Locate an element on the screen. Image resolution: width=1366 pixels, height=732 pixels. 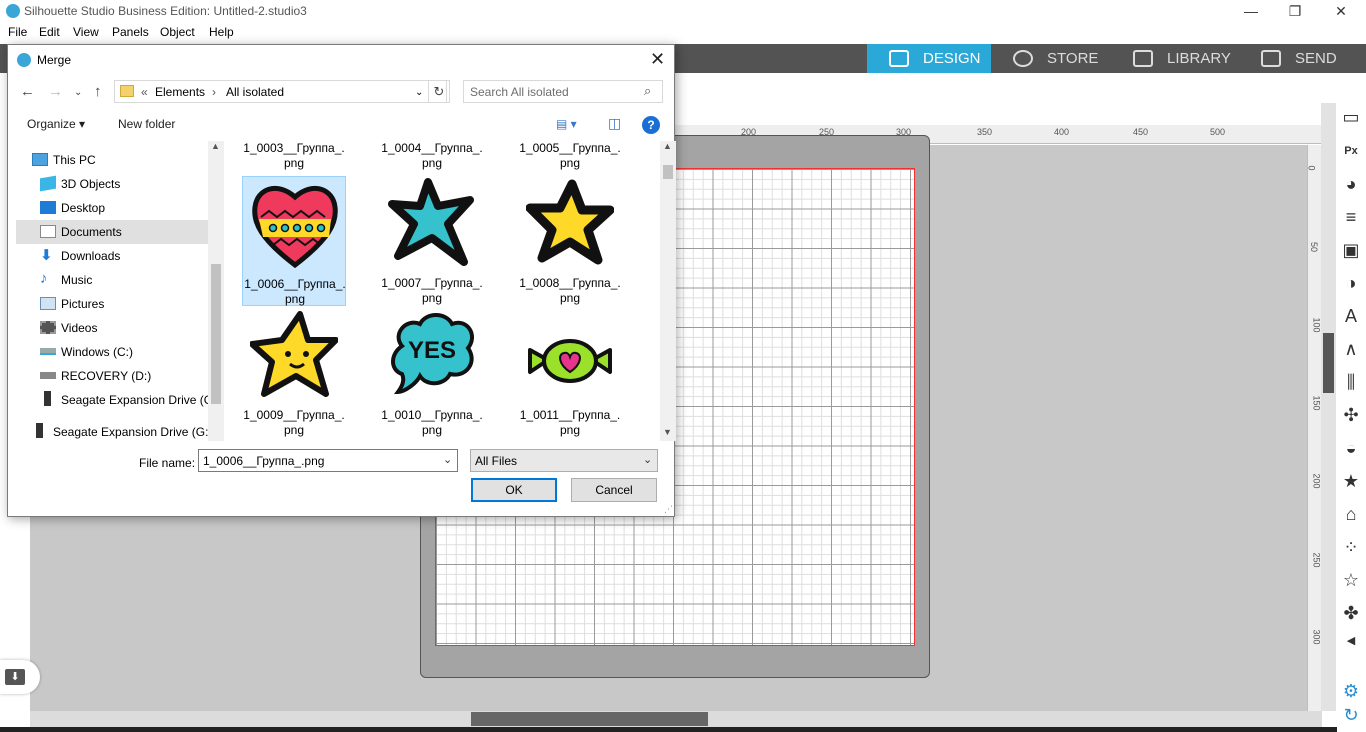
grid-icon is located at coordinates (899, 58).